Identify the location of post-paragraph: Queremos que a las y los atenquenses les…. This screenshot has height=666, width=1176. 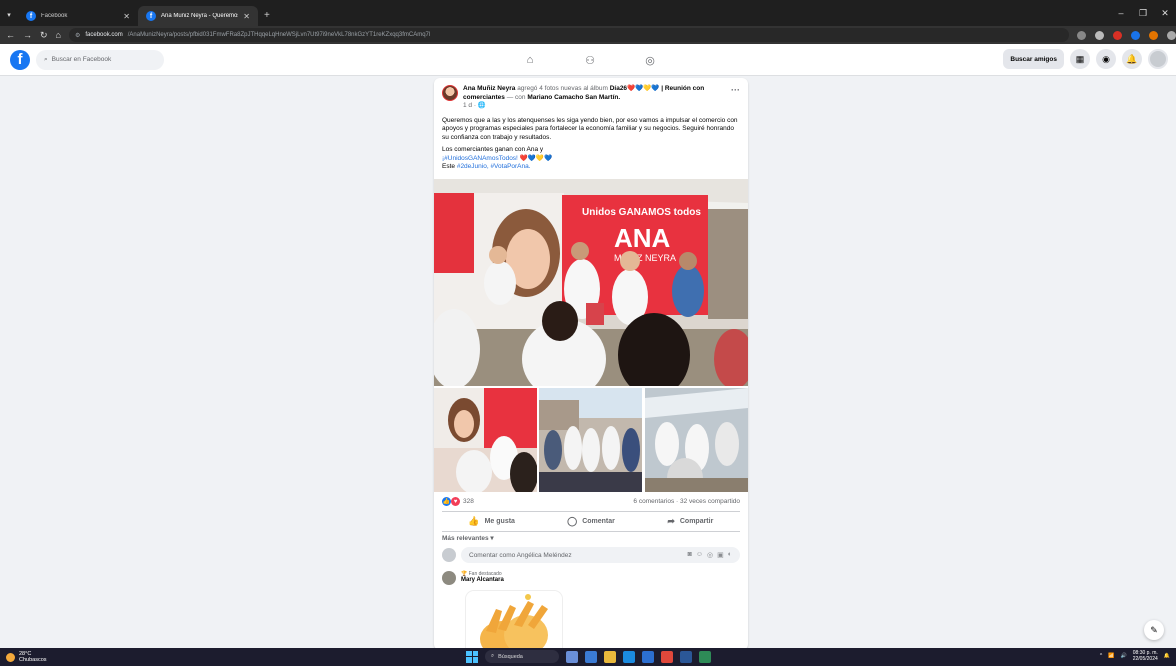
(590, 128).